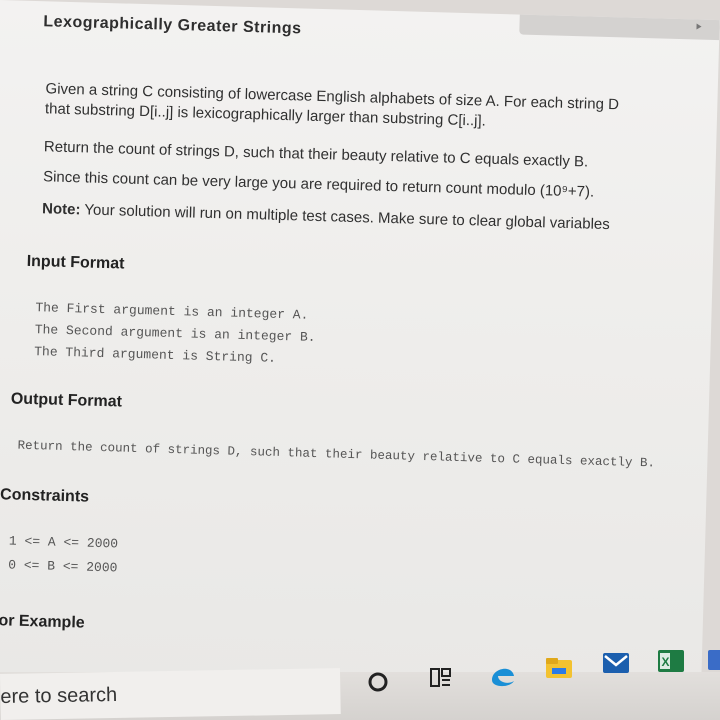  What do you see at coordinates (699, 26) in the screenshot?
I see `play-icon` at bounding box center [699, 26].